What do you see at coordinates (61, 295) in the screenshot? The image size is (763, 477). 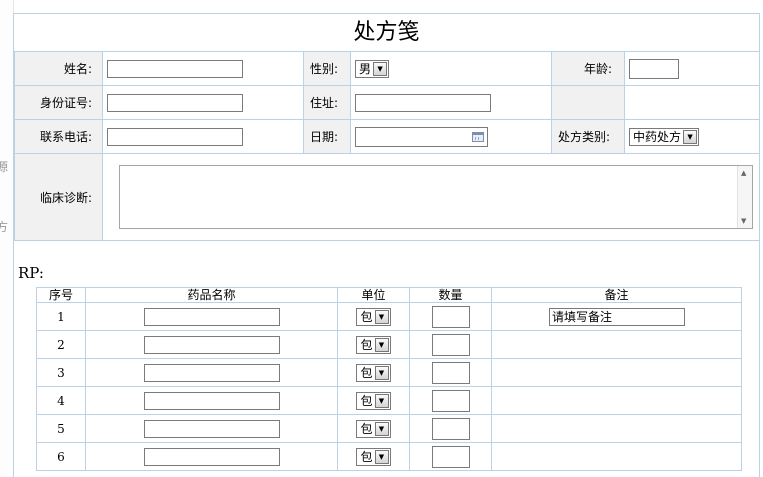 I see `col-header-seq: 序号` at bounding box center [61, 295].